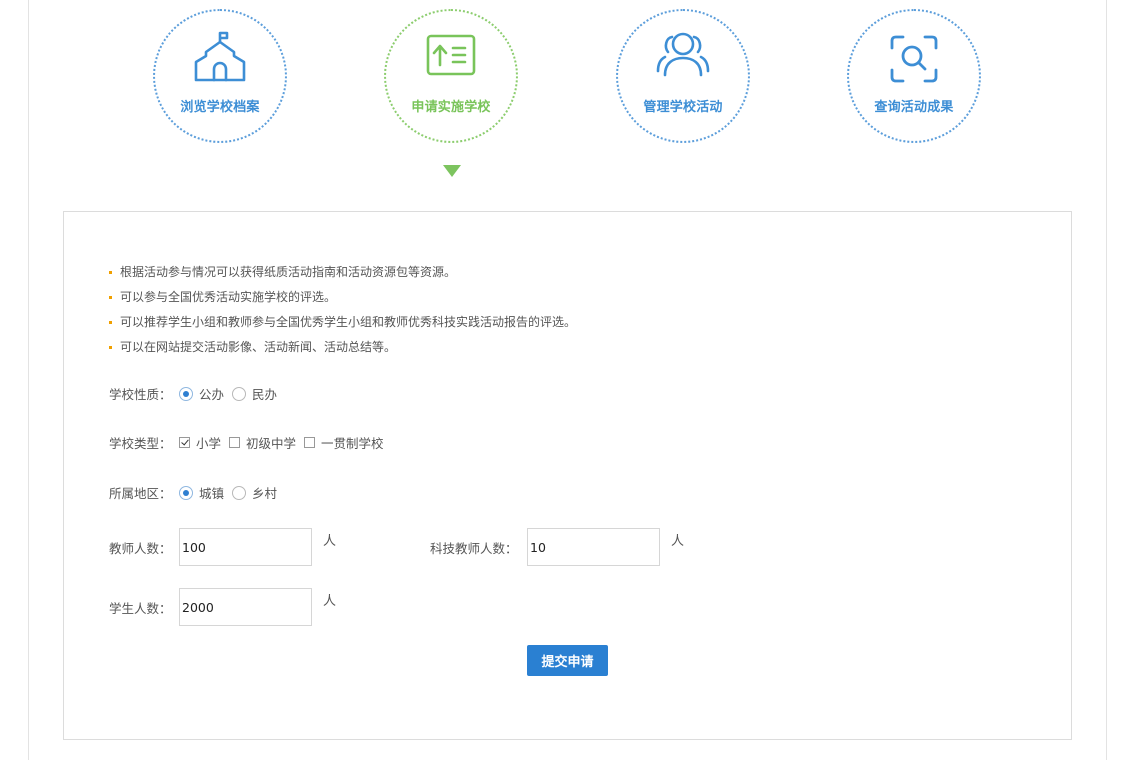  What do you see at coordinates (220, 59) in the screenshot?
I see `school-building-icon` at bounding box center [220, 59].